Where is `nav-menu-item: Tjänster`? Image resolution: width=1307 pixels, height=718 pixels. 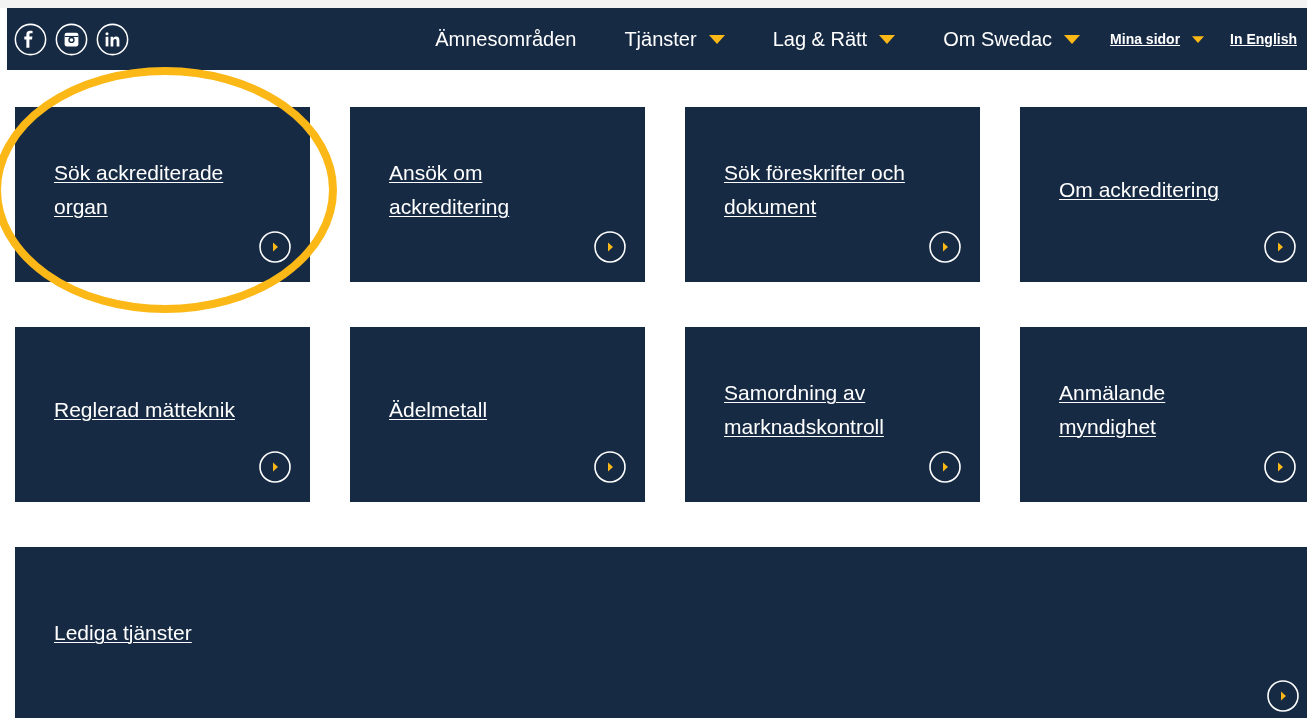
nav-menu-item: Tjänster is located at coordinates (674, 39).